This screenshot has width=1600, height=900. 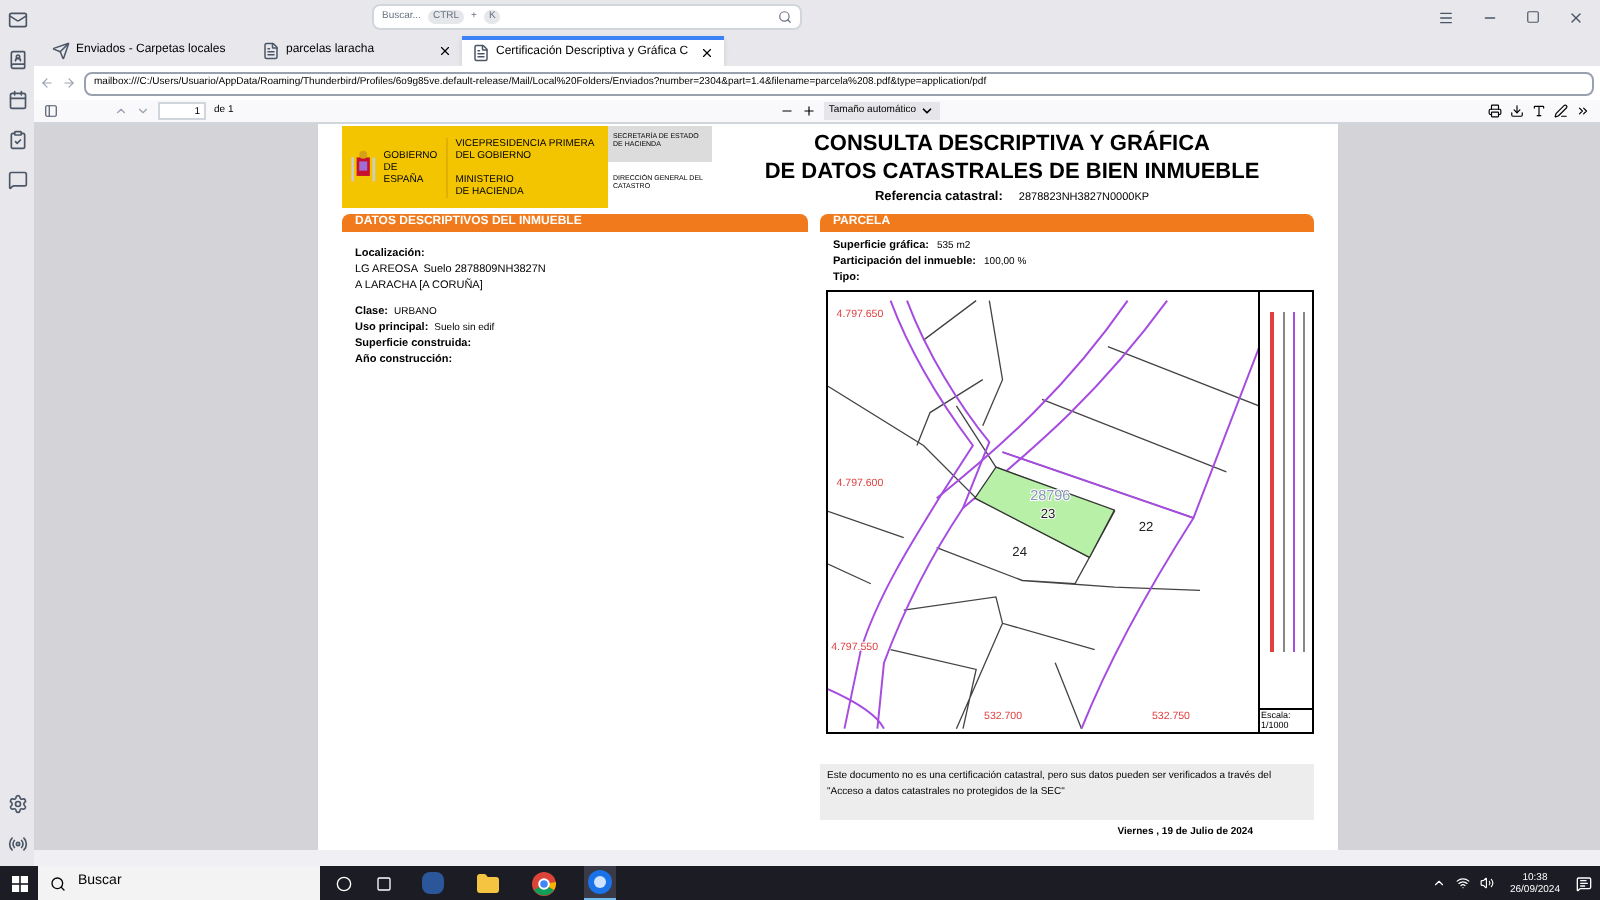 I want to click on document-title: CONSULTA DESCRIPTIVA Y GRÁFICA, so click(x=1011, y=144).